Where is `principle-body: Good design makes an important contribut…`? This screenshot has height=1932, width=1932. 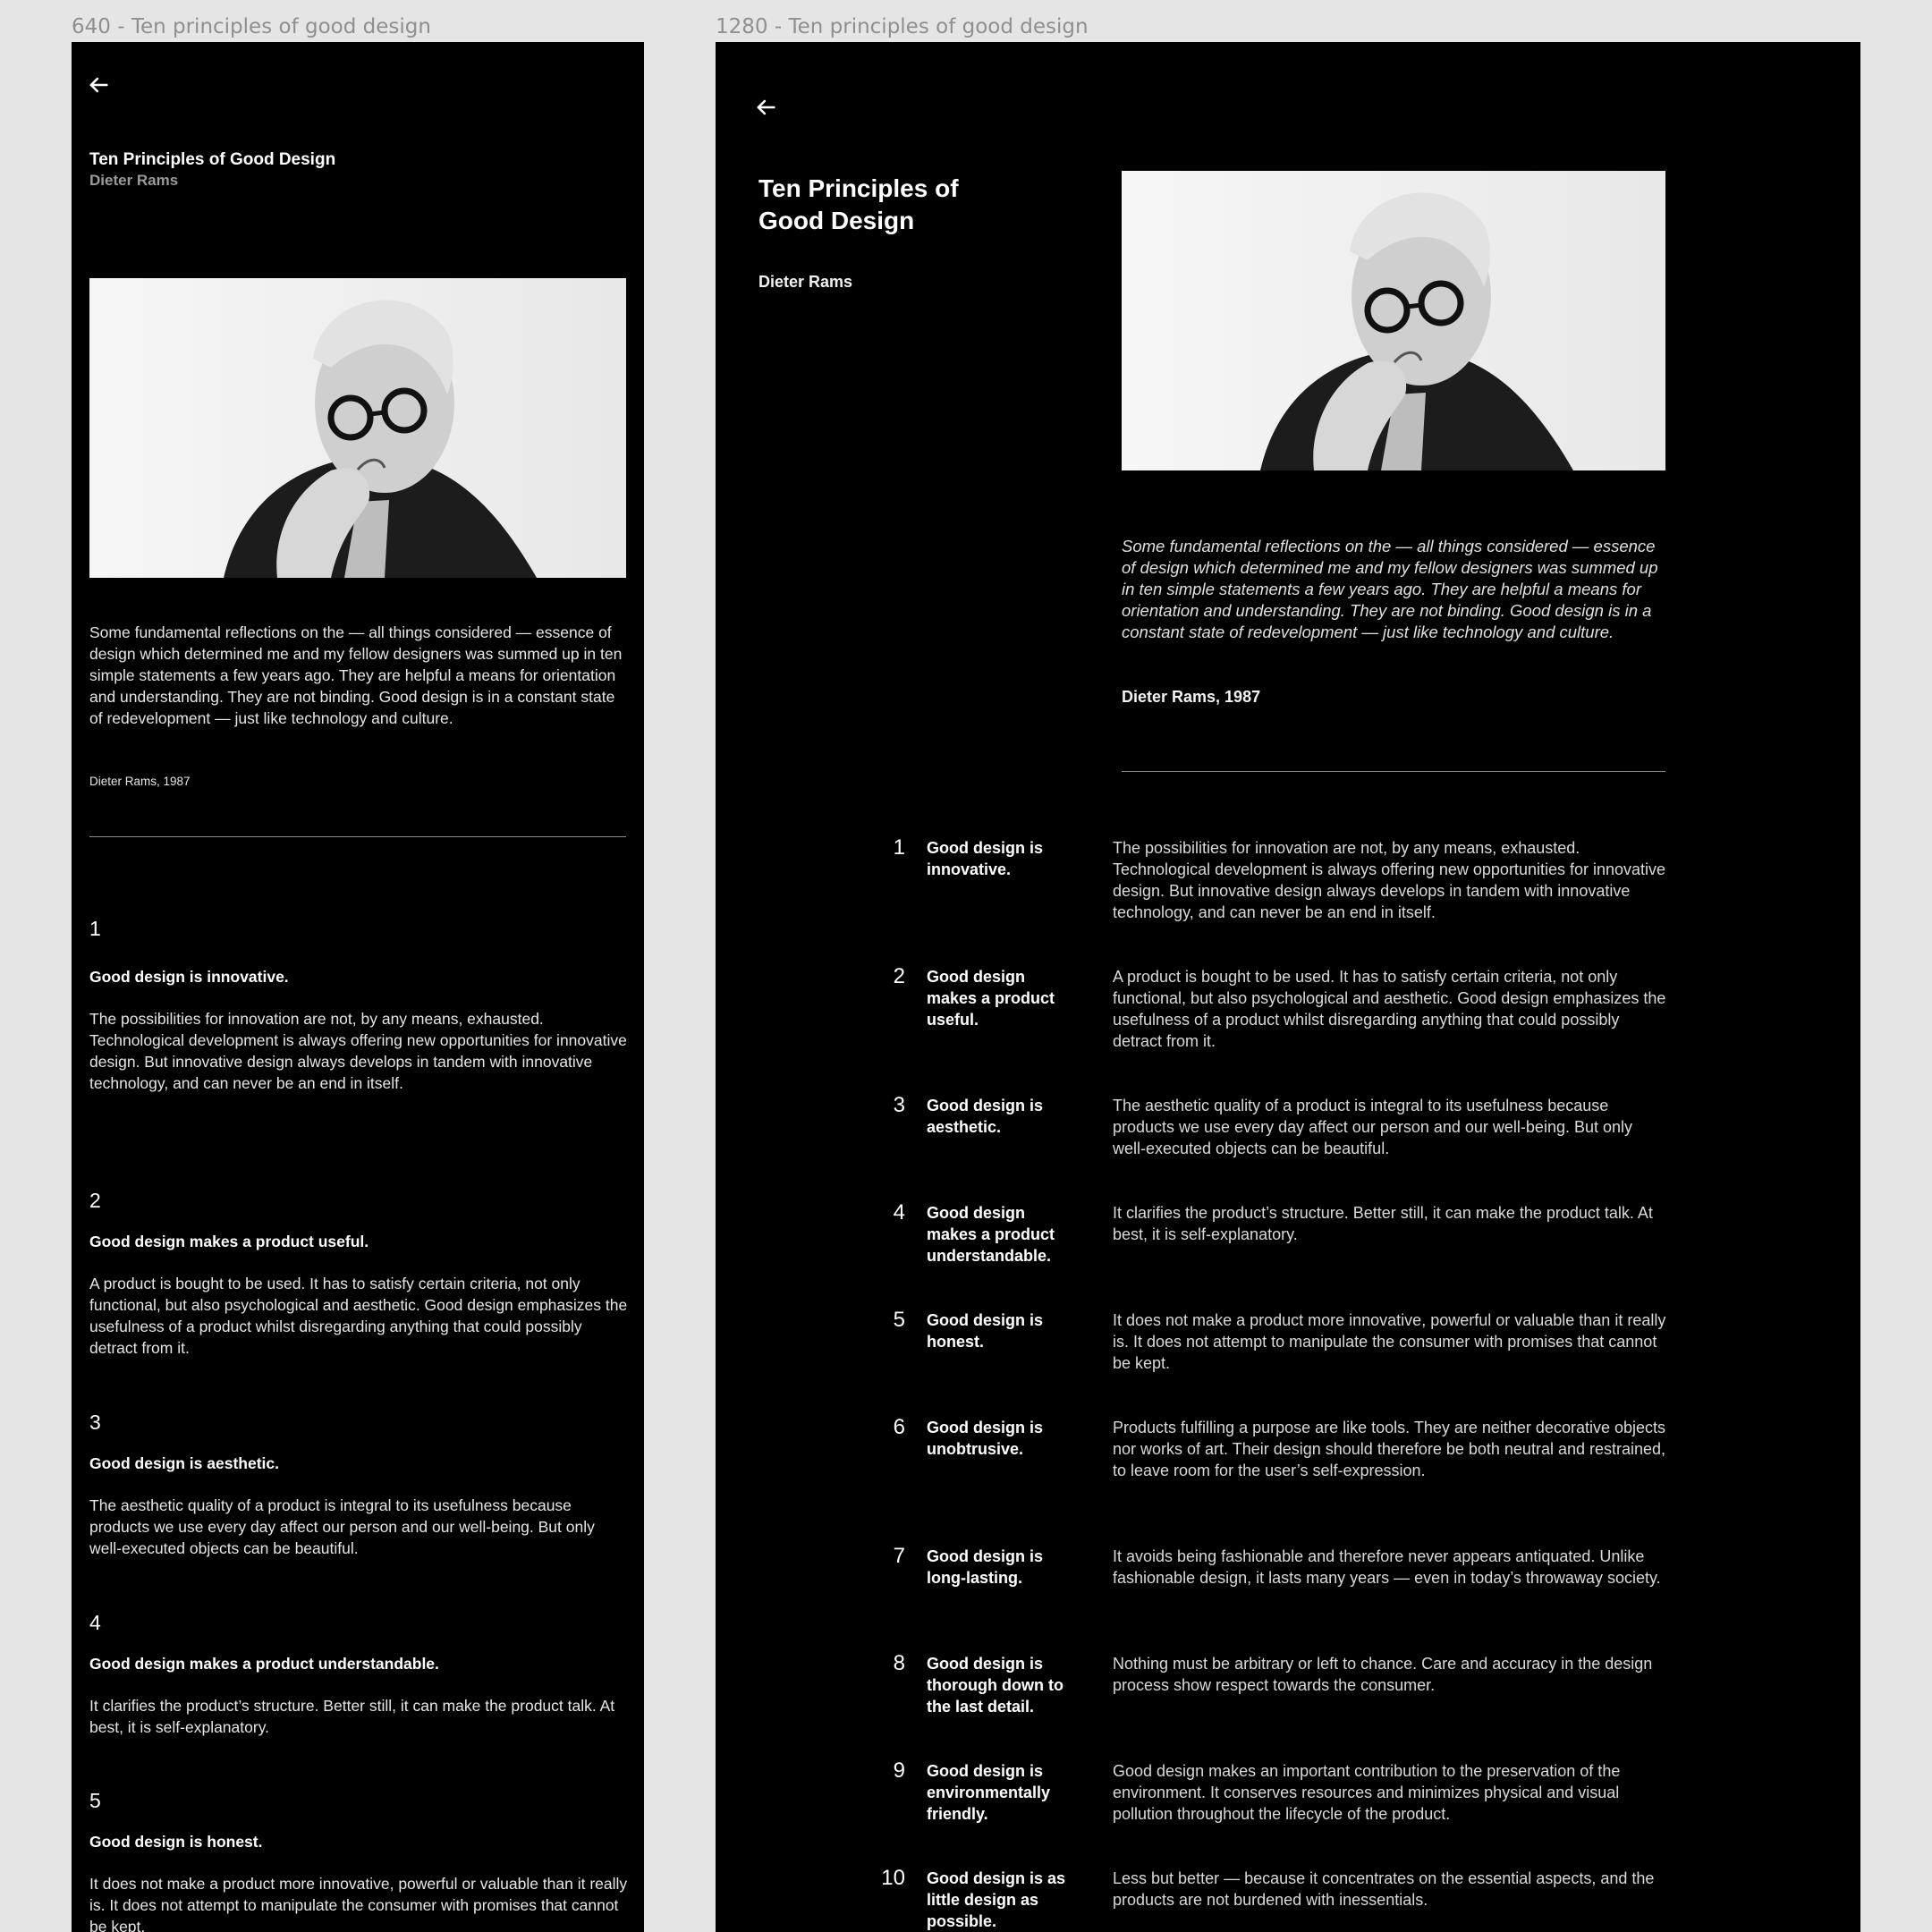
principle-body: Good design makes an important contribut… is located at coordinates (1367, 1792).